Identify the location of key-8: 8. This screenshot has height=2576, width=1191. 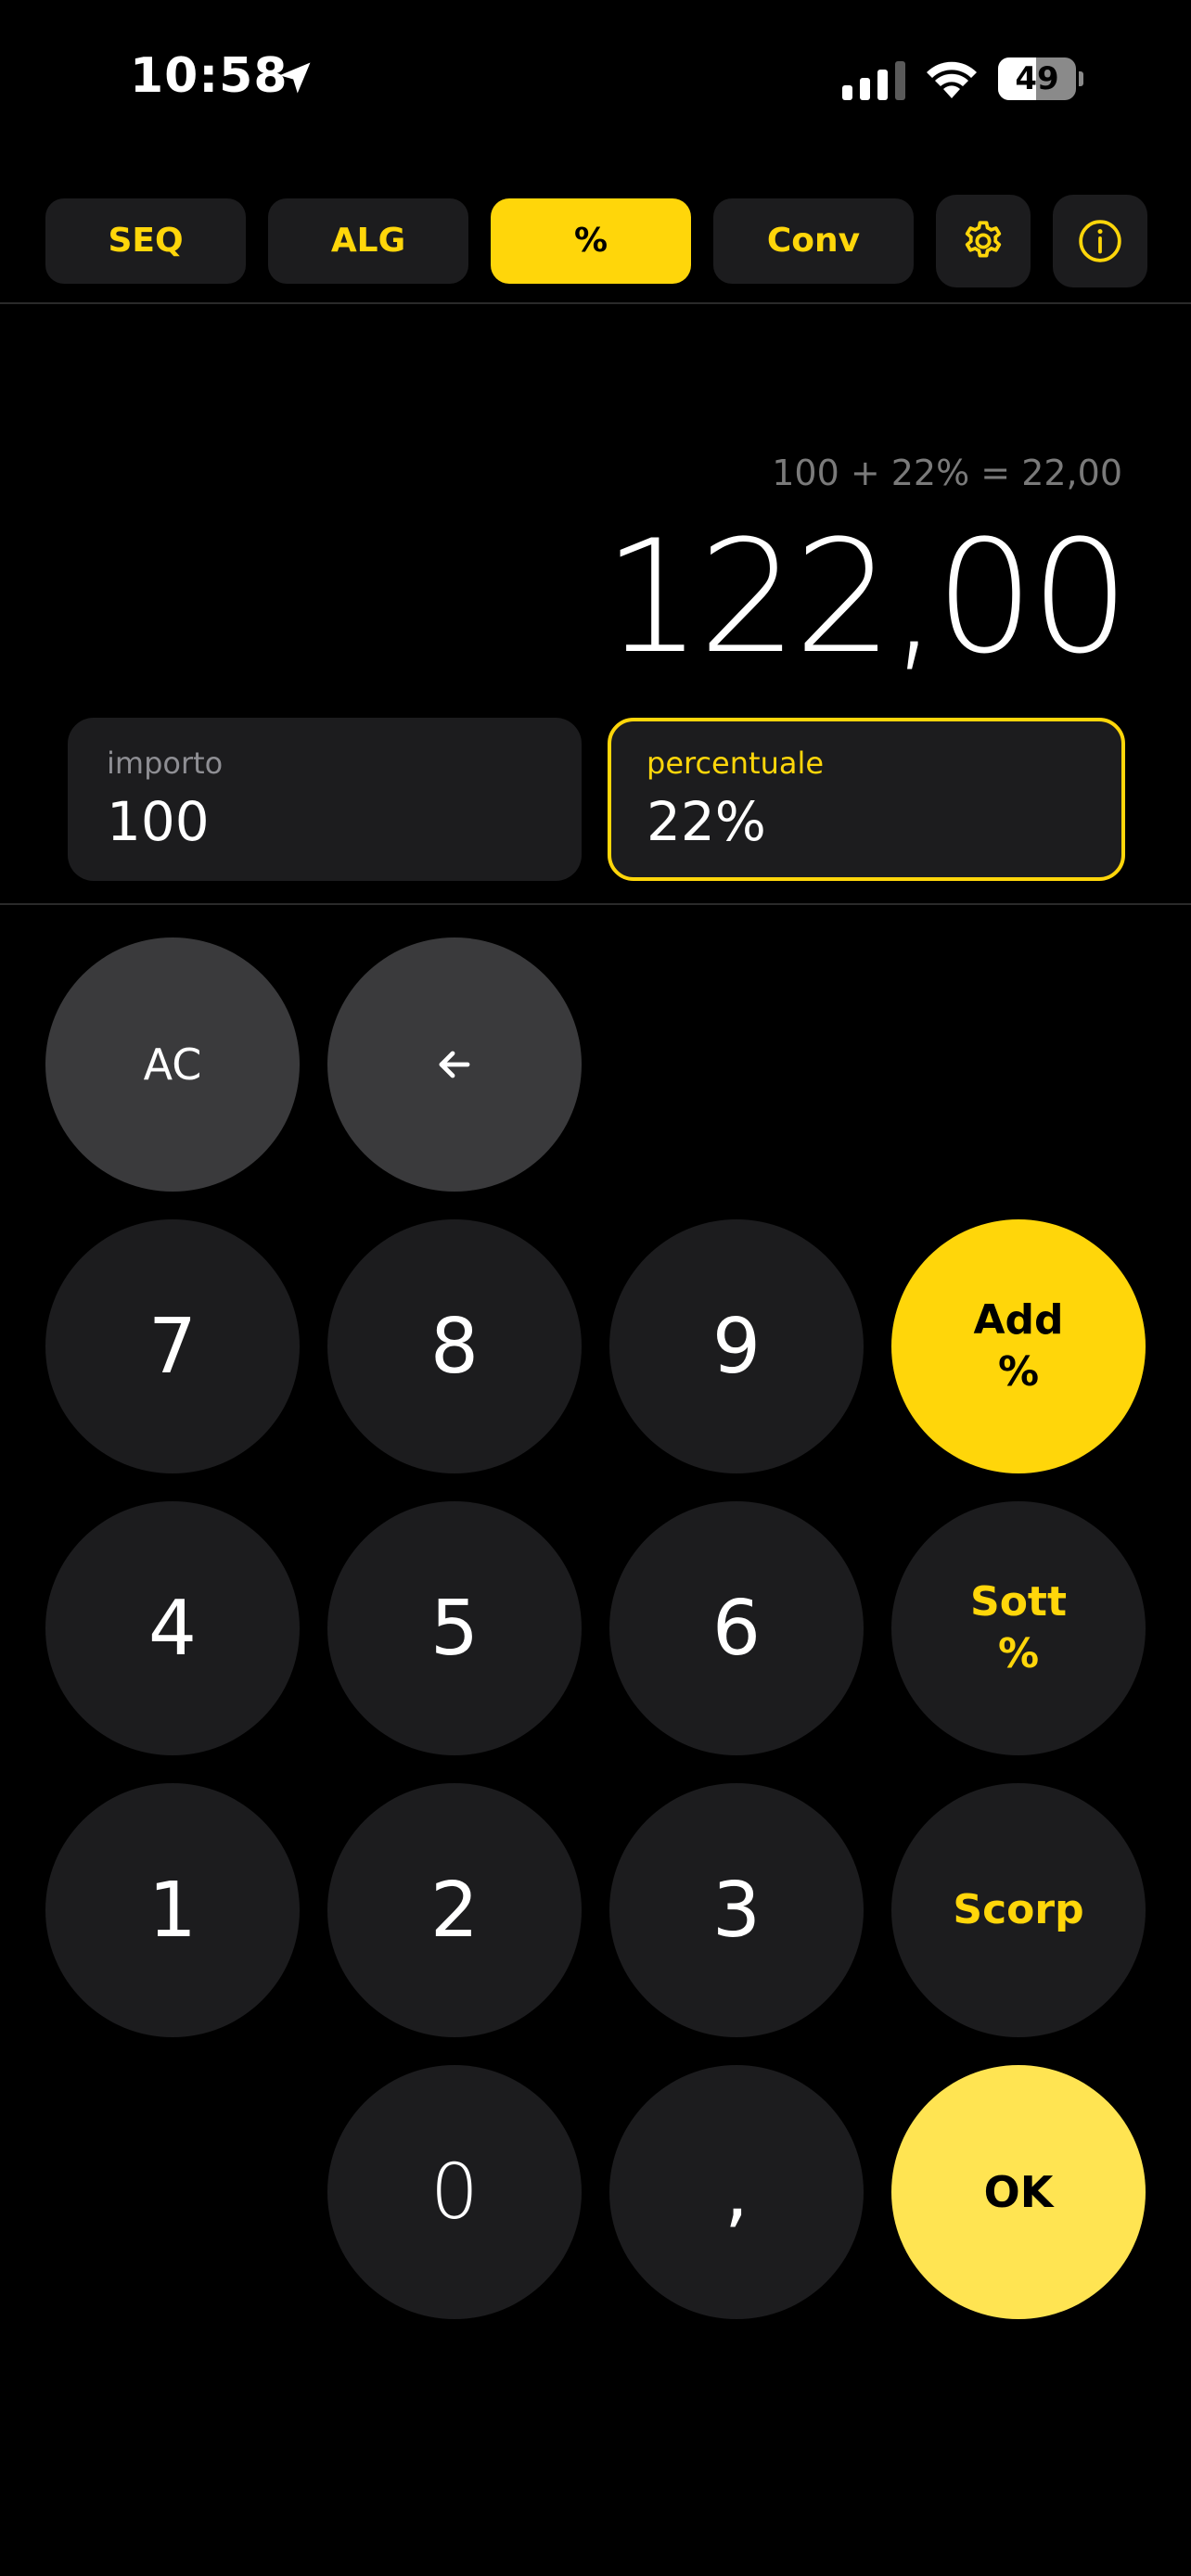
(454, 1346).